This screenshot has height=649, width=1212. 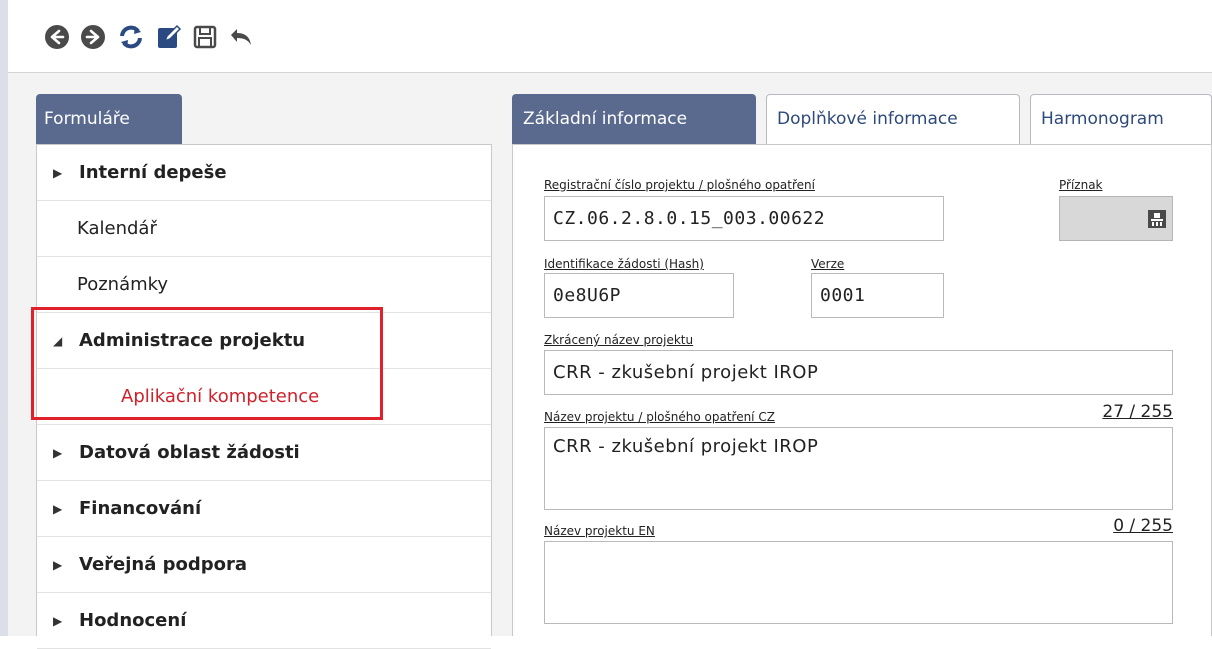 I want to click on save-icon, so click(x=205, y=37).